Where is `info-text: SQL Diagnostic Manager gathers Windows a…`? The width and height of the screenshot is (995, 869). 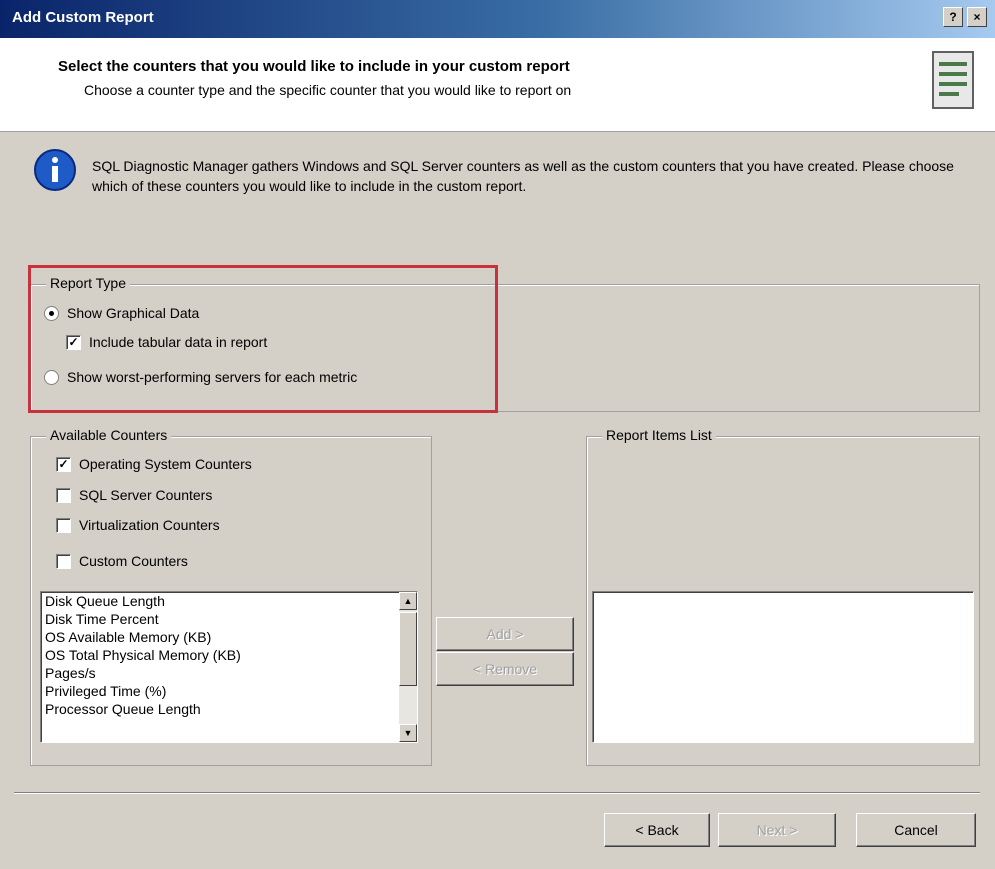 info-text: SQL Diagnostic Manager gathers Windows a… is located at coordinates (523, 176).